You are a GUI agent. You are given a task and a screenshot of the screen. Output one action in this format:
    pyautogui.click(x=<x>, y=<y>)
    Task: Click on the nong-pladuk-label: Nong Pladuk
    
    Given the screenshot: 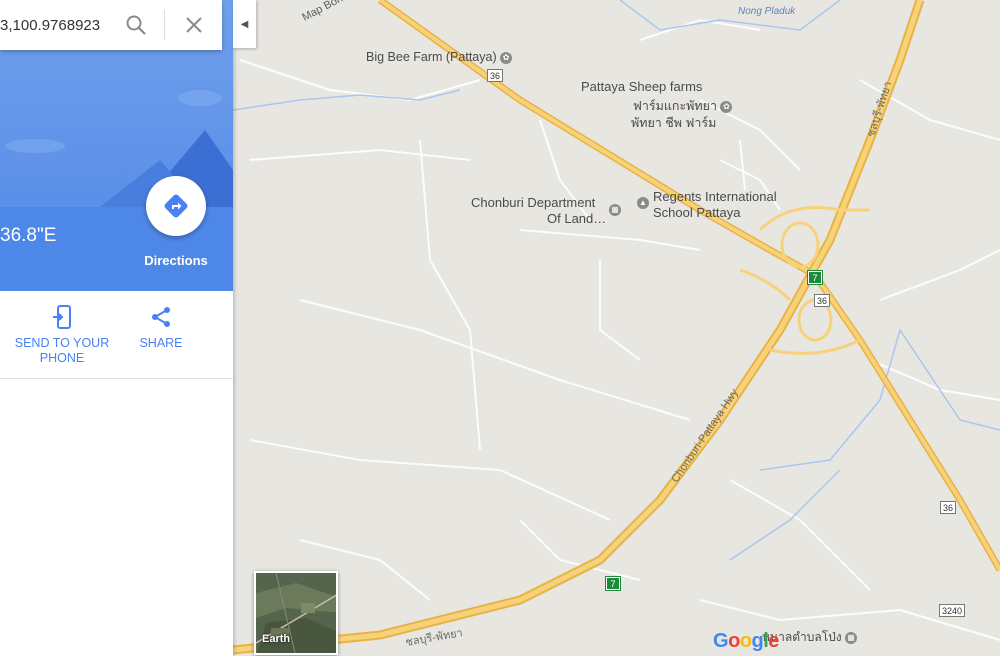 What is the action you would take?
    pyautogui.click(x=767, y=11)
    